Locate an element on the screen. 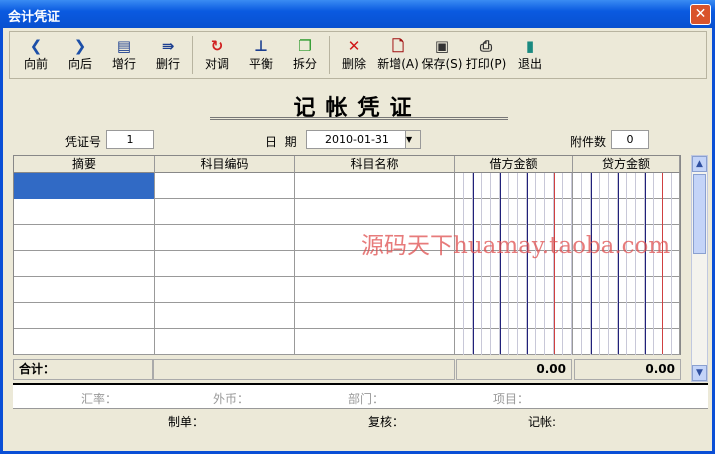 This screenshot has width=715, height=454. toolbar-button-delete-row: ⇛ 删行 is located at coordinates (168, 55).